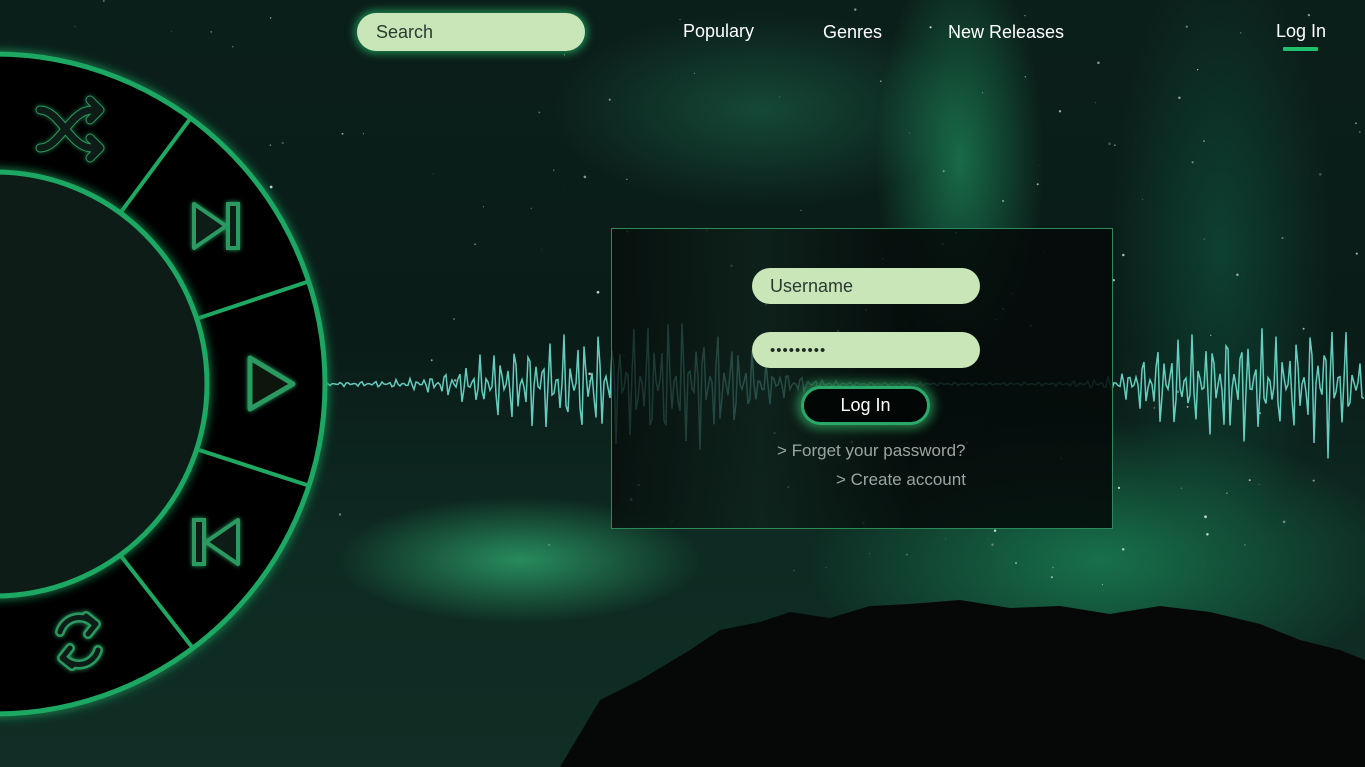 This screenshot has height=767, width=1365. What do you see at coordinates (866, 286) in the screenshot?
I see `username-field` at bounding box center [866, 286].